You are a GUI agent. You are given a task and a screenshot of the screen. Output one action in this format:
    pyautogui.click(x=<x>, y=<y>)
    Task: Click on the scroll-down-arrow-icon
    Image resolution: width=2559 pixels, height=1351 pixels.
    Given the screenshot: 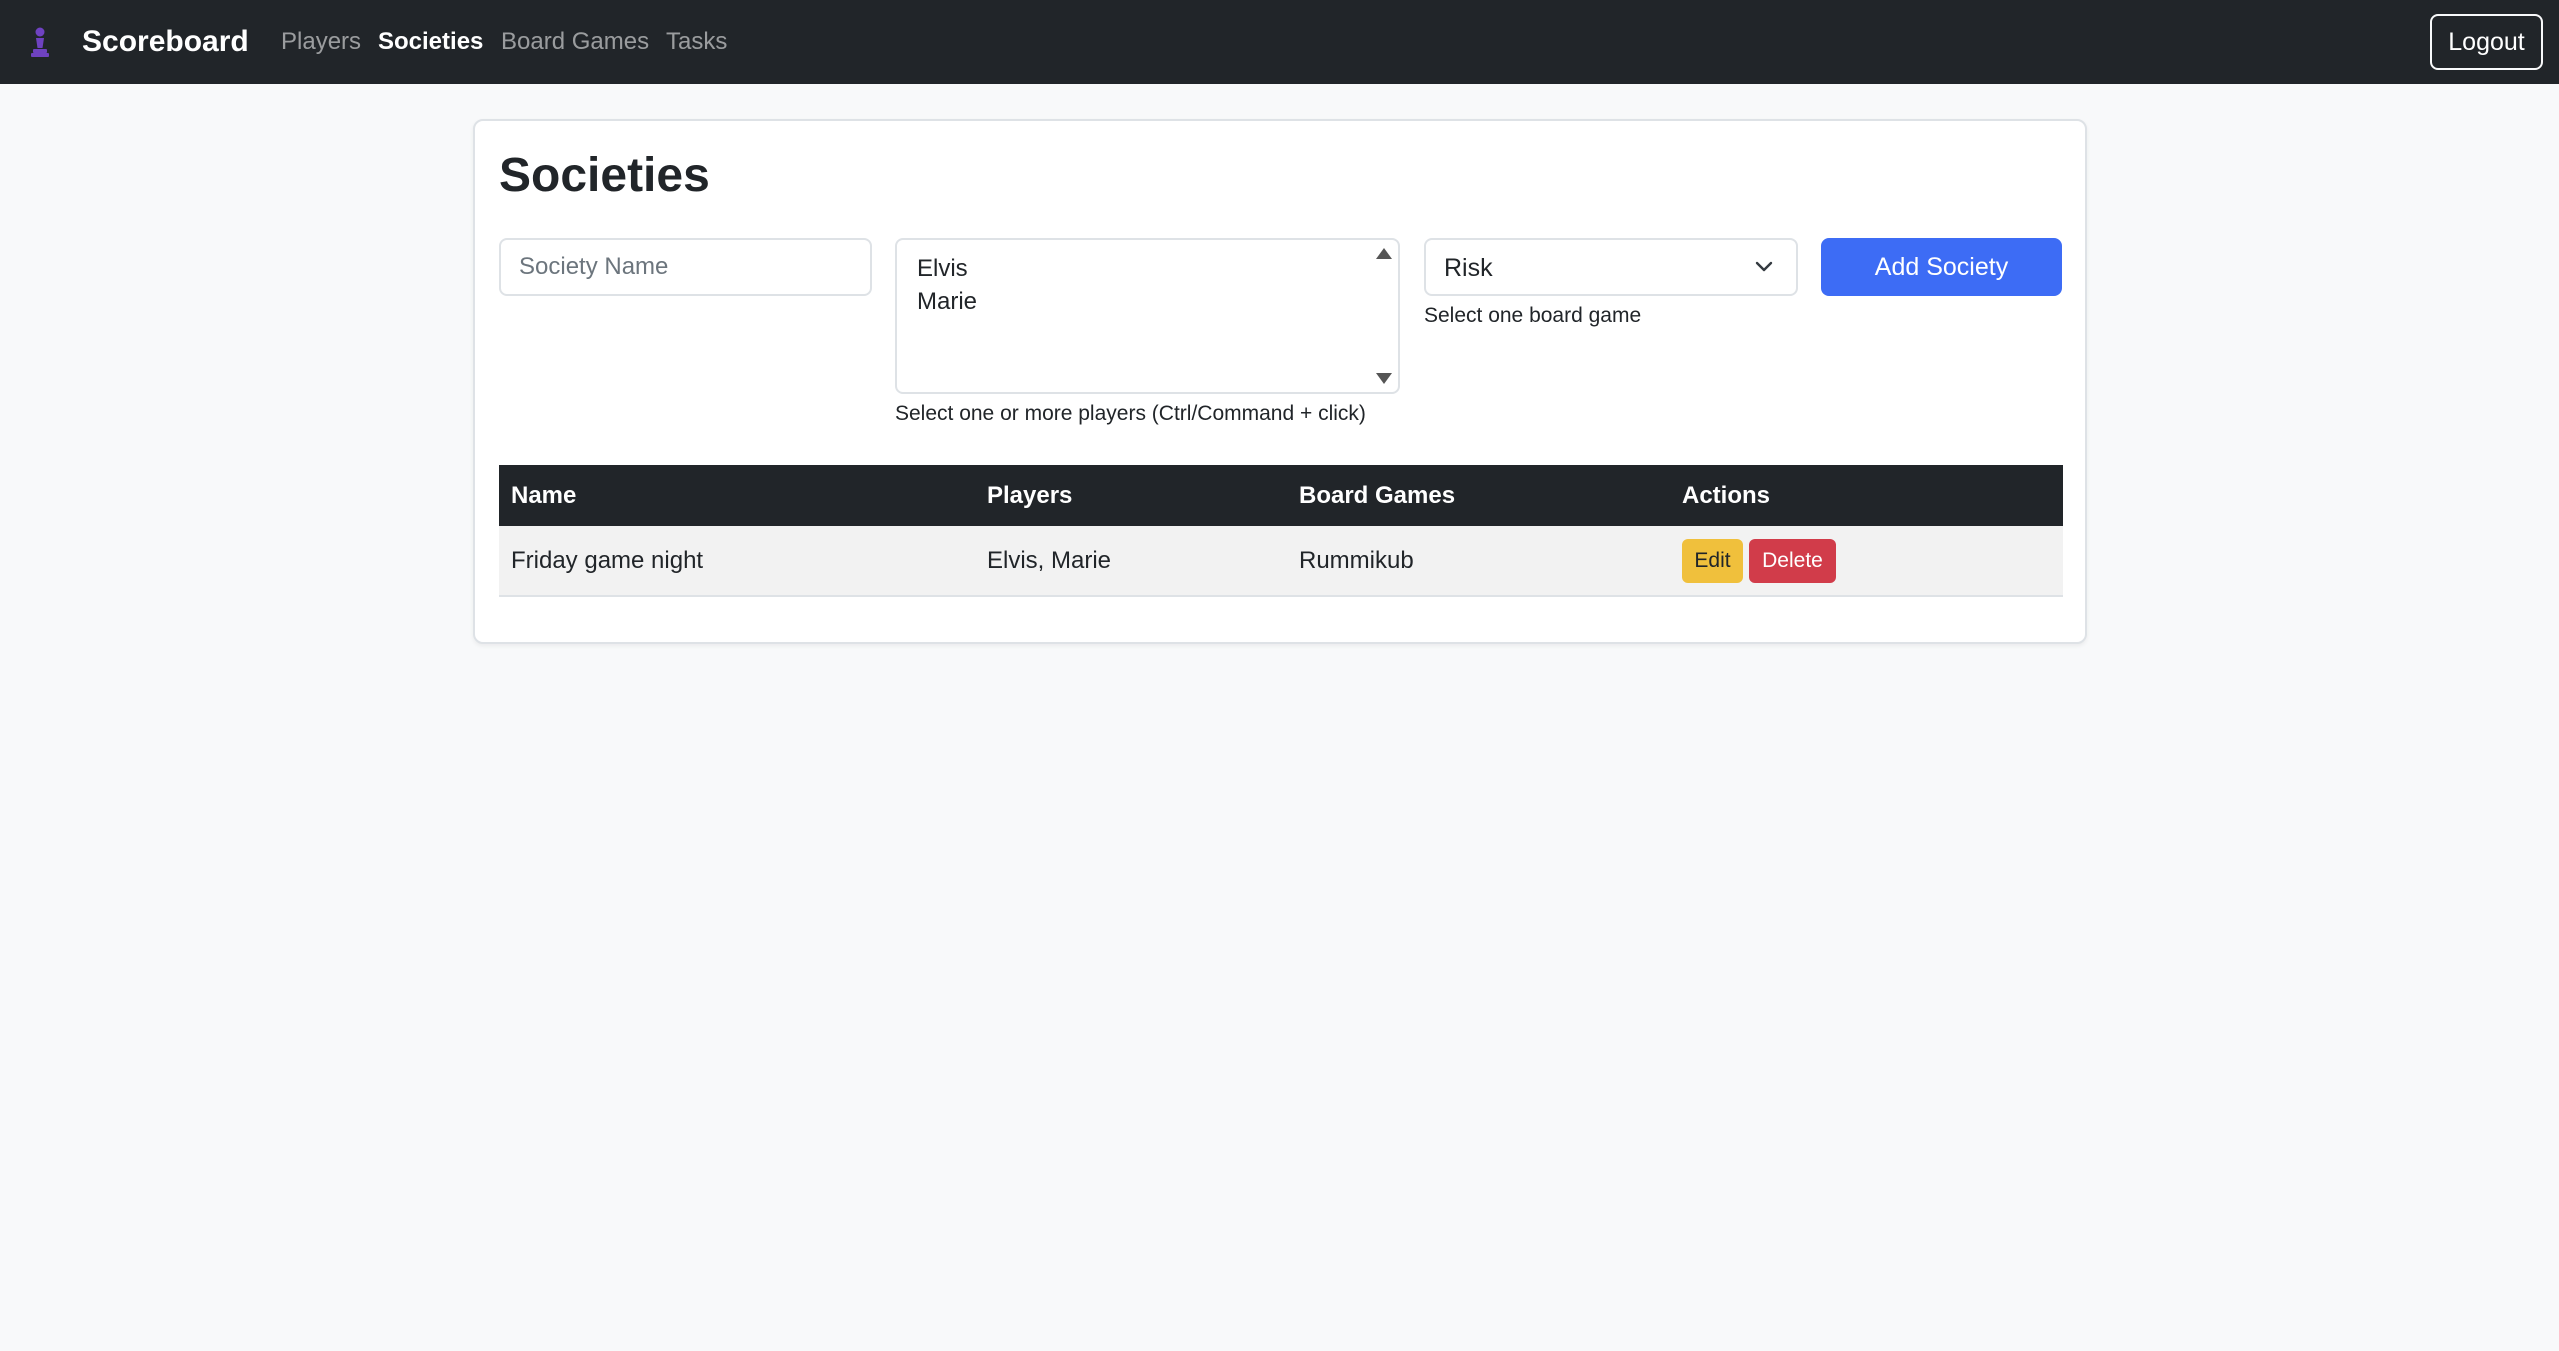 What is the action you would take?
    pyautogui.click(x=1384, y=378)
    